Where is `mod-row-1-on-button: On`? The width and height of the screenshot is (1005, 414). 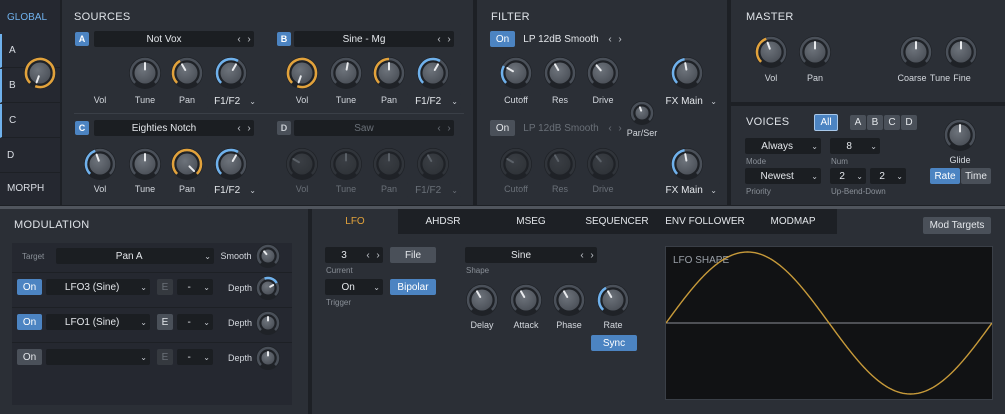
mod-row-1-on-button: On is located at coordinates (29, 287).